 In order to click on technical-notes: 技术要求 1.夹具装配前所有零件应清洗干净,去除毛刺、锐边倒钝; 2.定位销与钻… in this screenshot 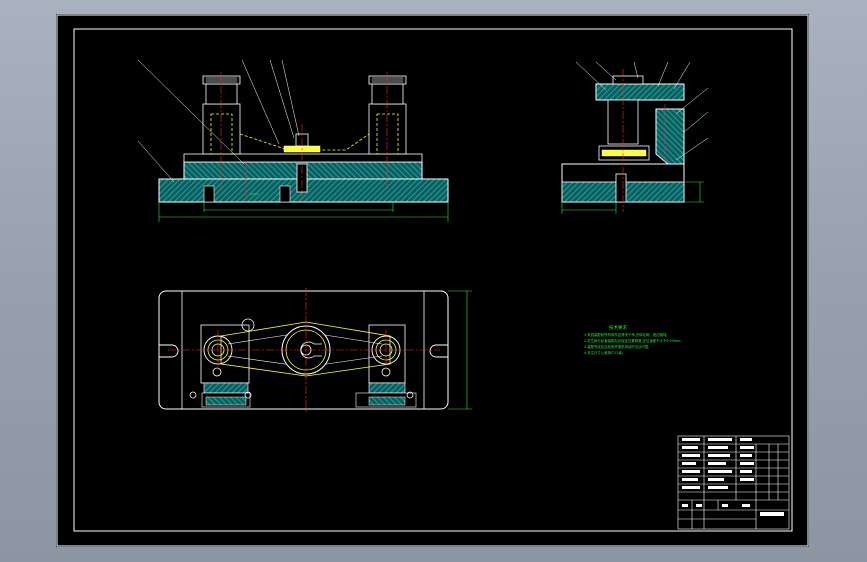, I will do `click(644, 341)`.